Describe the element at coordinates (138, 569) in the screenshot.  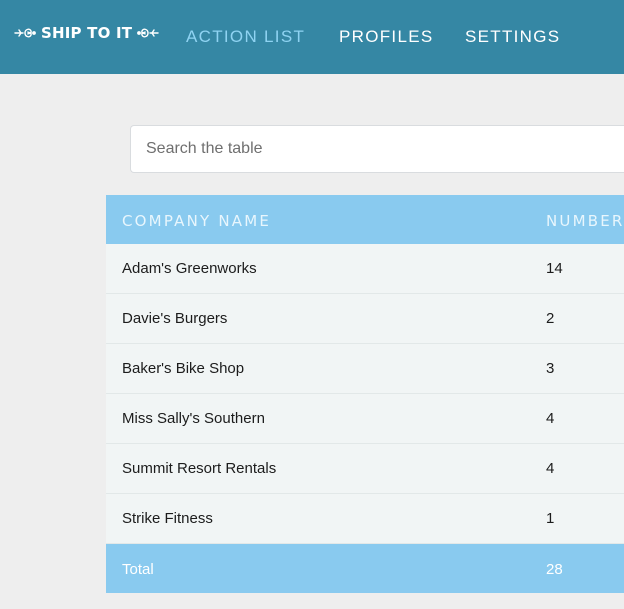
I see `total-label: Total` at that location.